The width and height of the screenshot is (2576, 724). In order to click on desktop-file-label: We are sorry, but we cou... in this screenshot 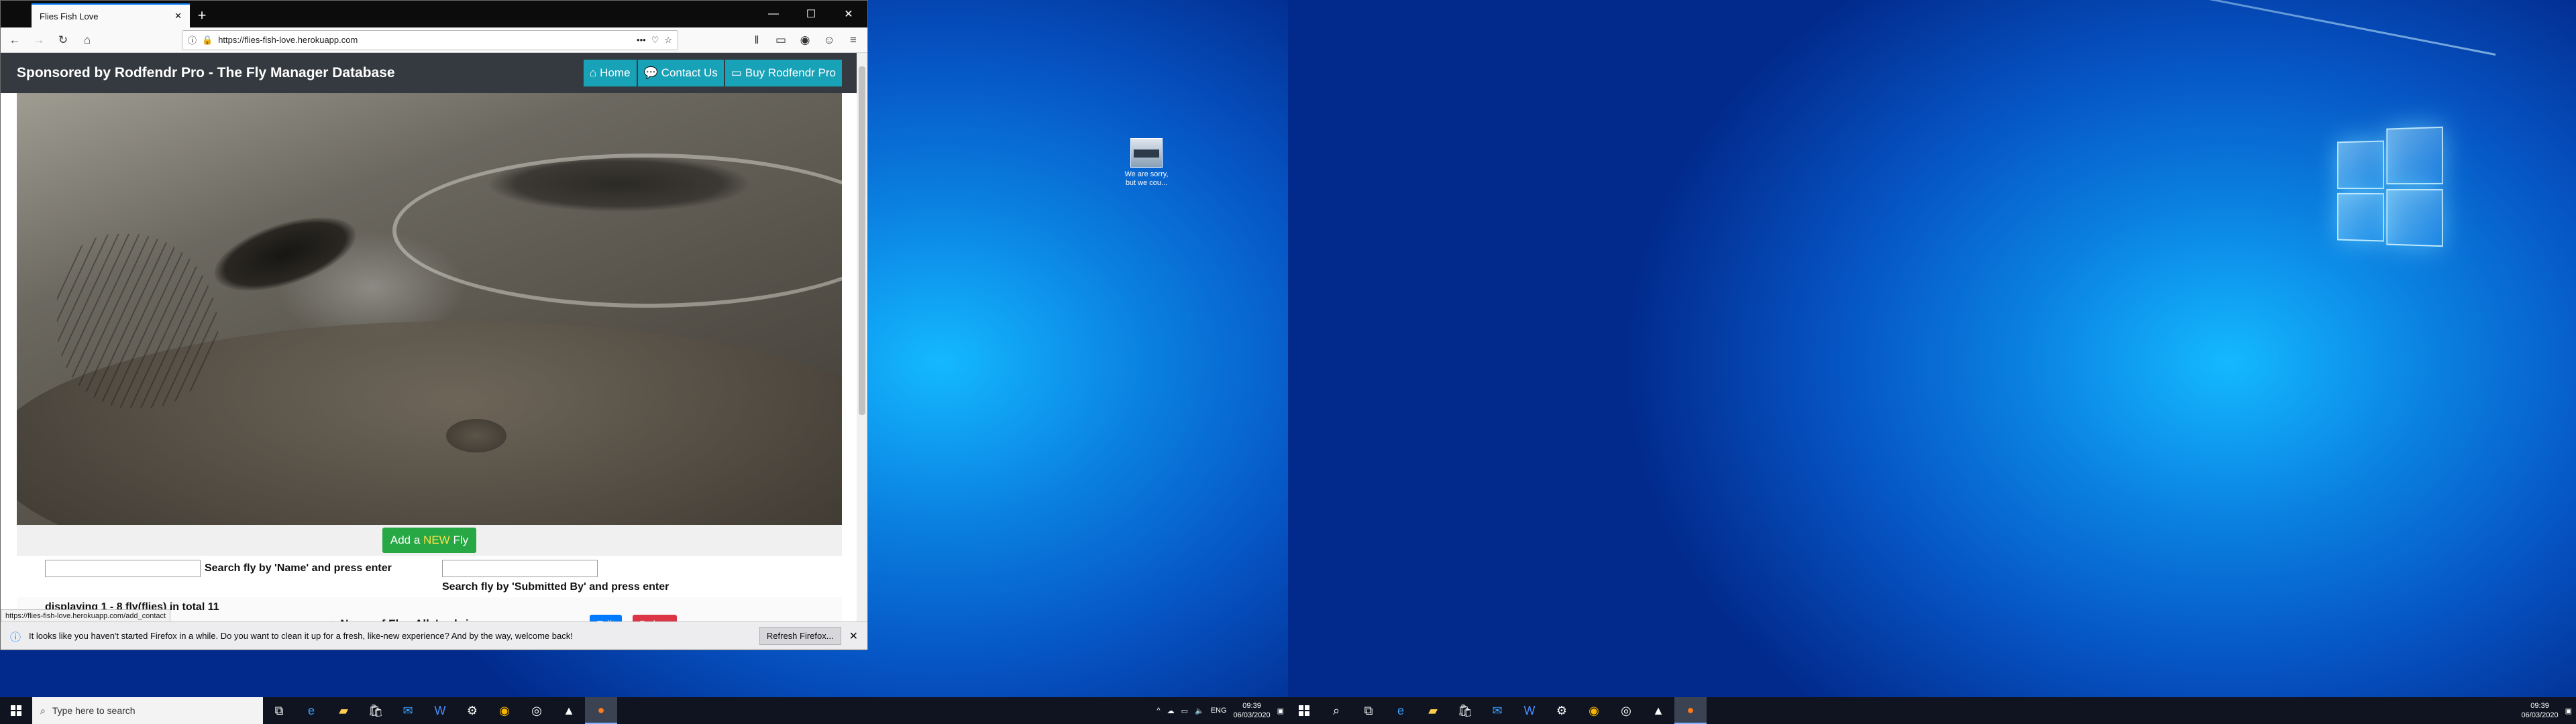, I will do `click(1146, 178)`.